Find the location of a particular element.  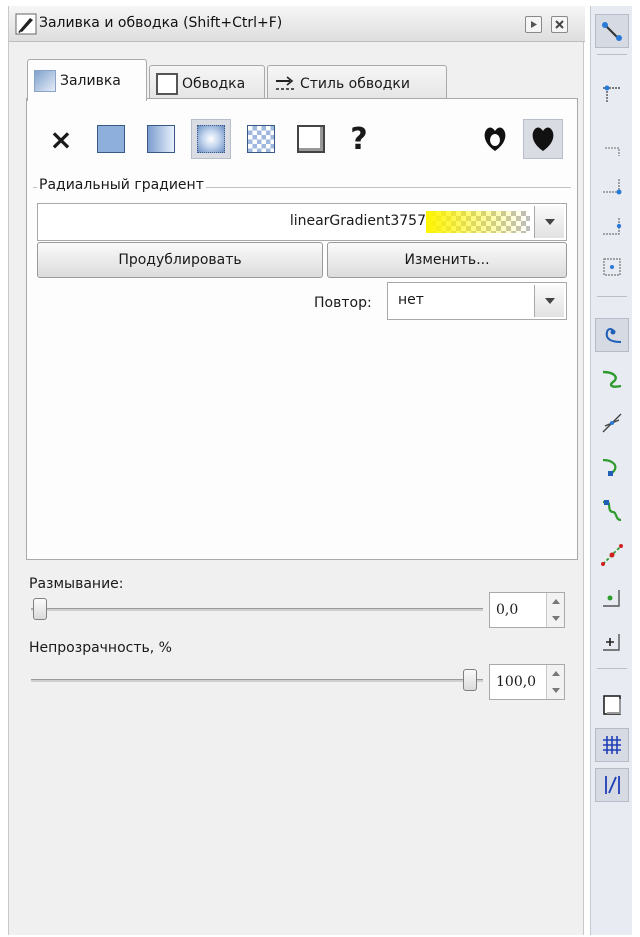

snap-nodes-icon is located at coordinates (613, 335).